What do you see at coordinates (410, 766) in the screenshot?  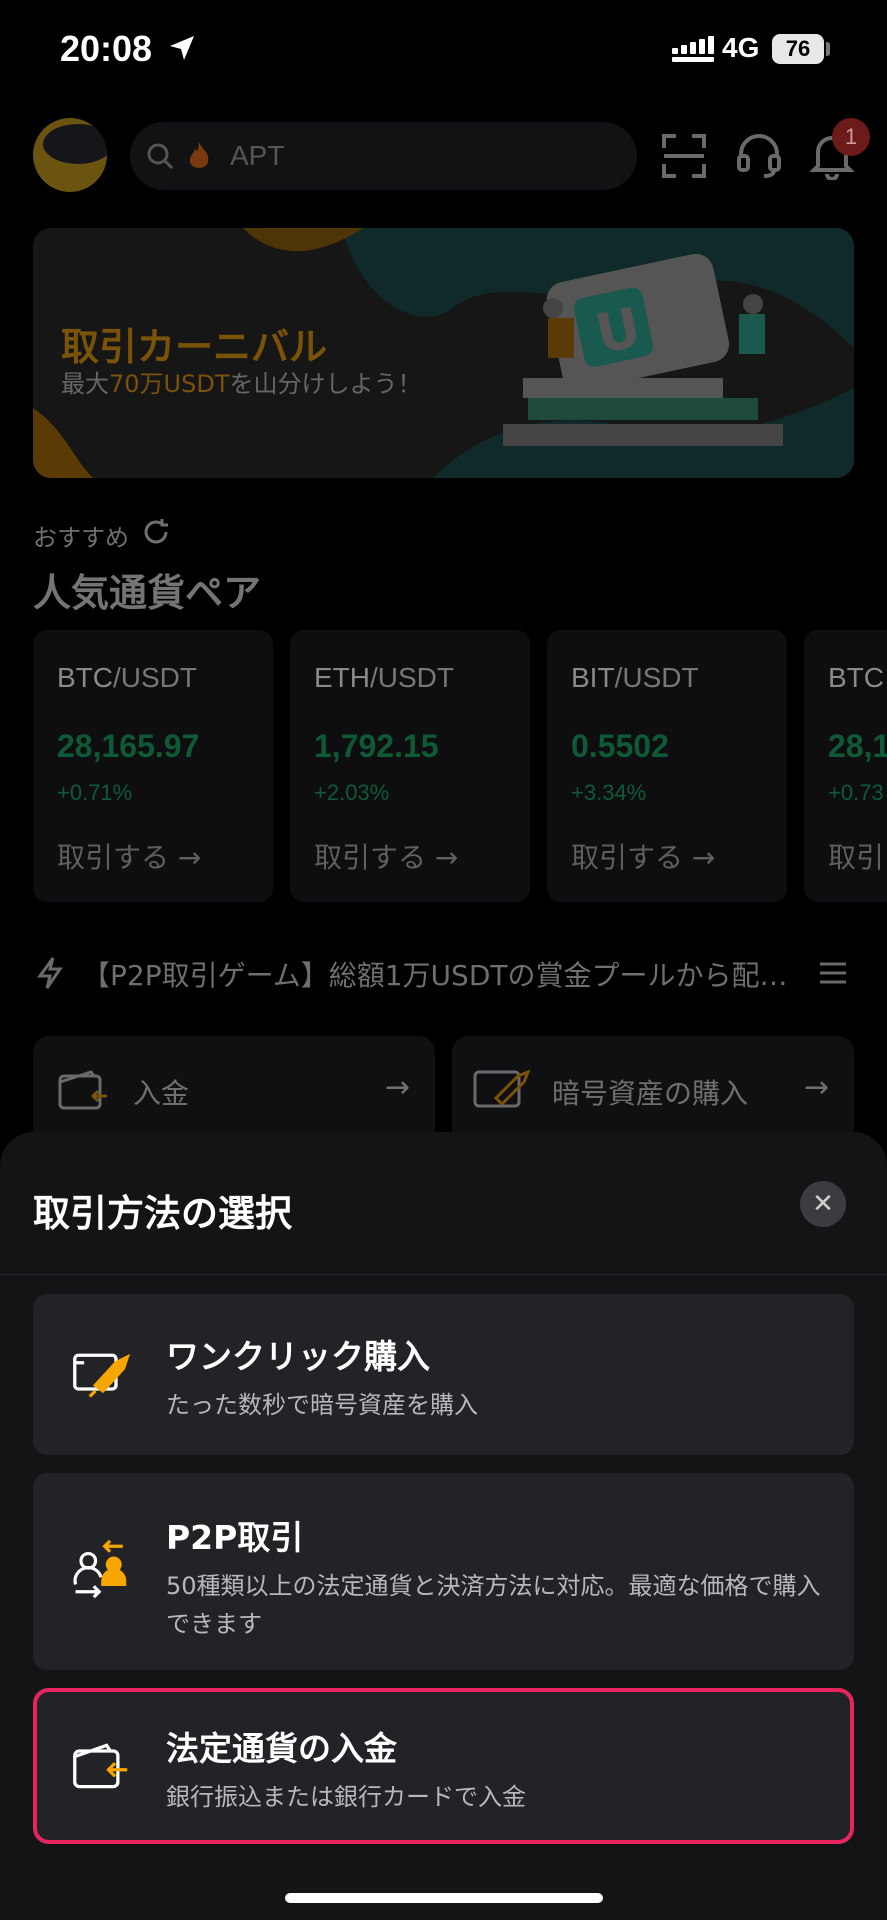 I see `pair-card-eth: ETH/USDT 1,792.15 +2.03% 取引する →` at bounding box center [410, 766].